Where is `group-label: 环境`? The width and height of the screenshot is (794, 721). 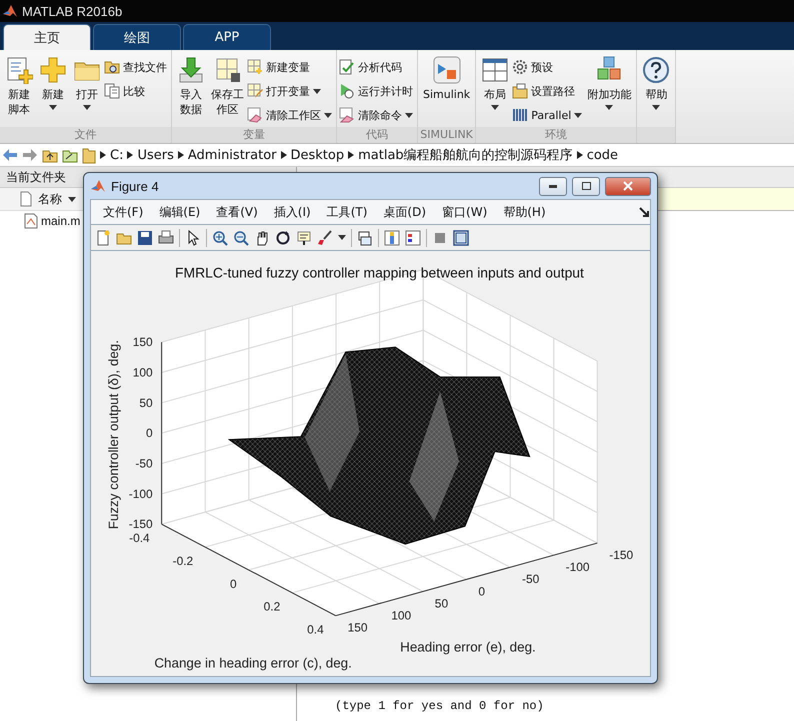 group-label: 环境 is located at coordinates (556, 135).